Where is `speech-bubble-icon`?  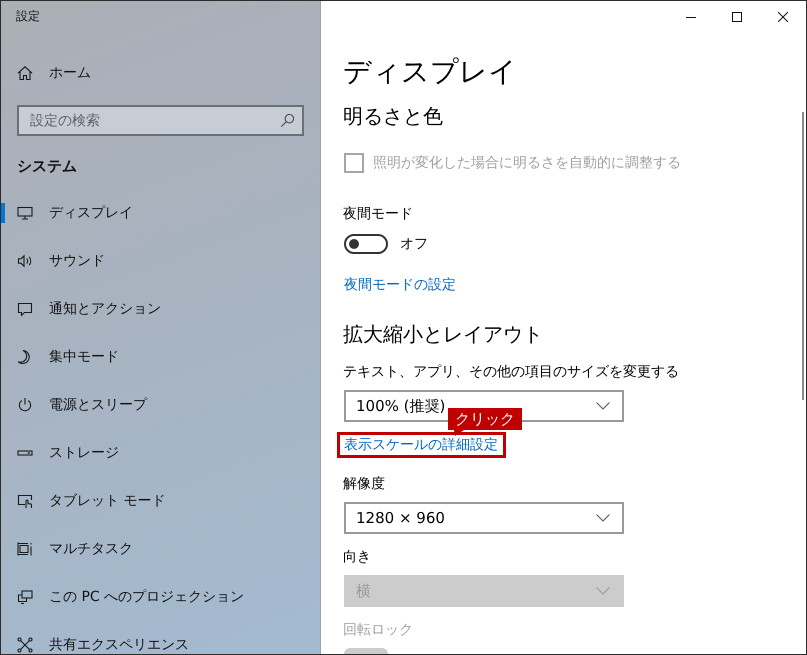
speech-bubble-icon is located at coordinates (25, 309).